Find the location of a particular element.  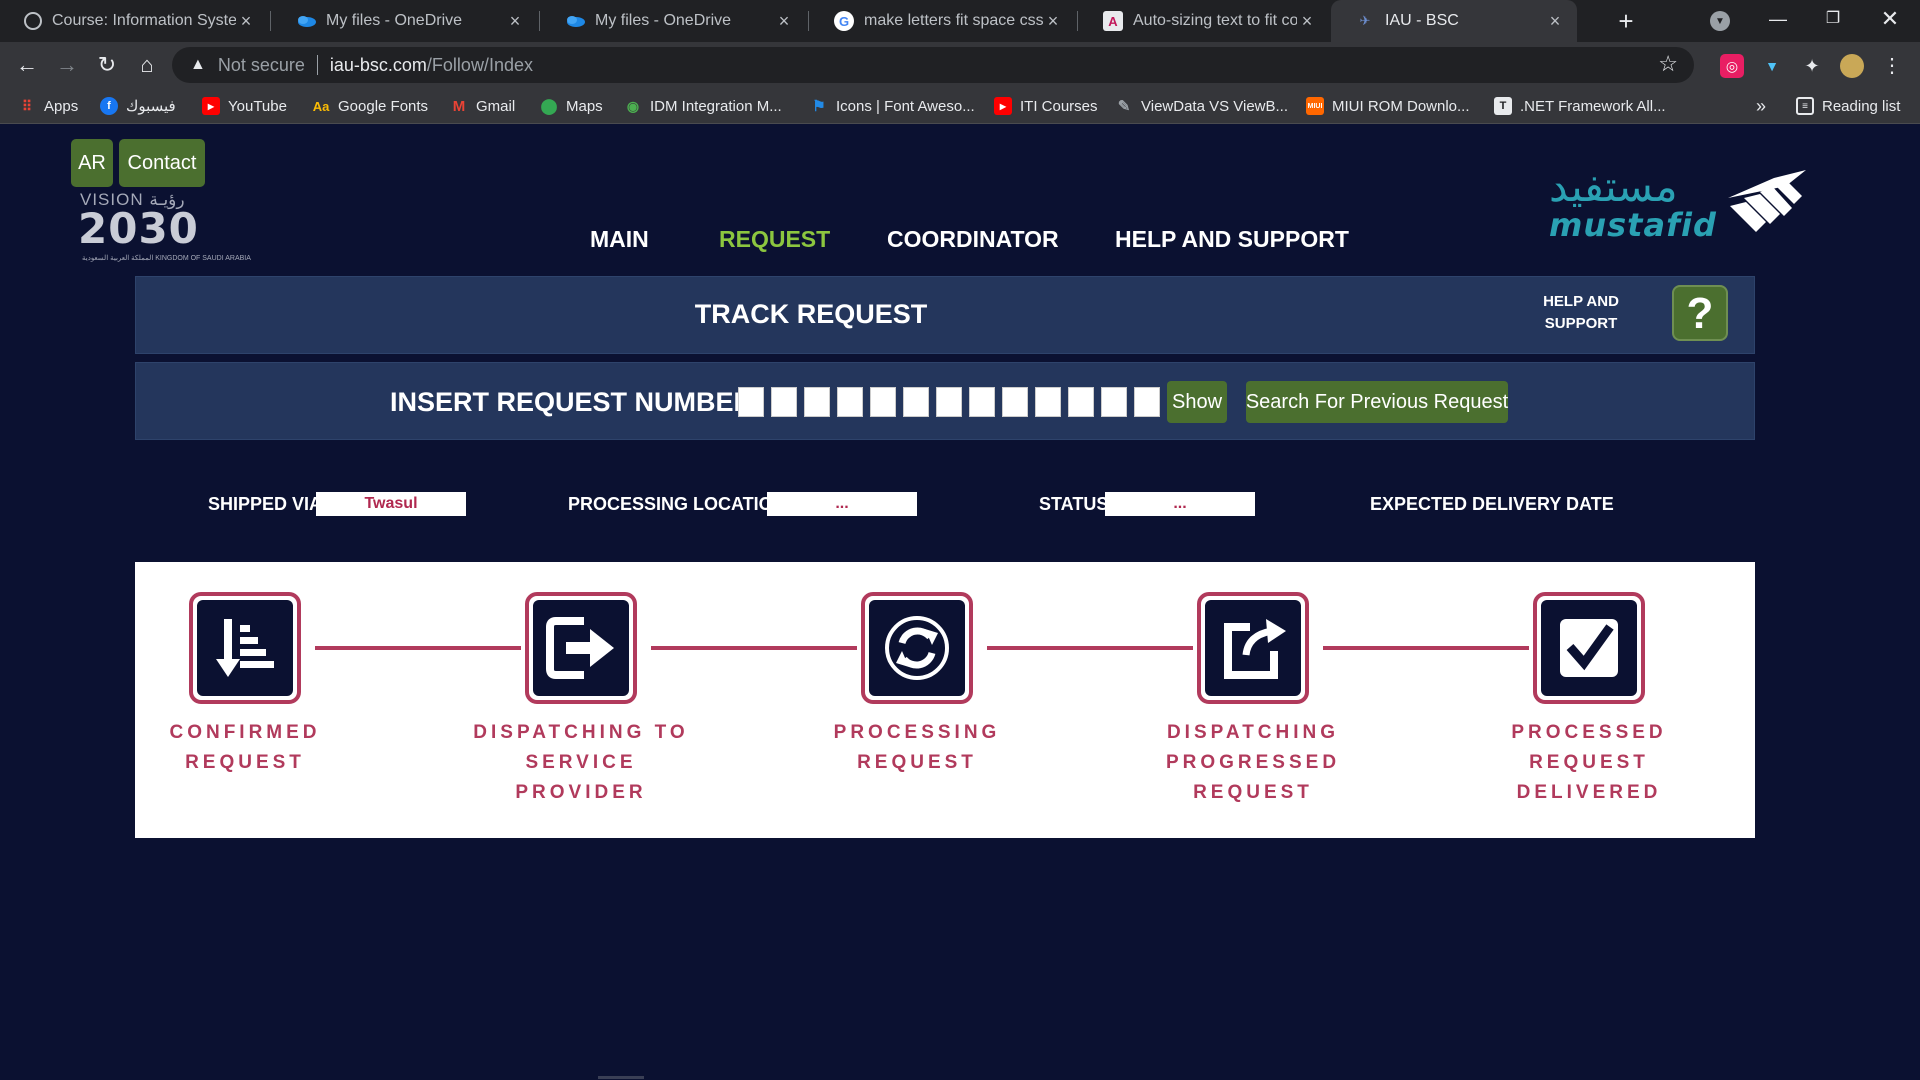

browser-tab-active: ✈ IAU - BSC × is located at coordinates (1454, 21).